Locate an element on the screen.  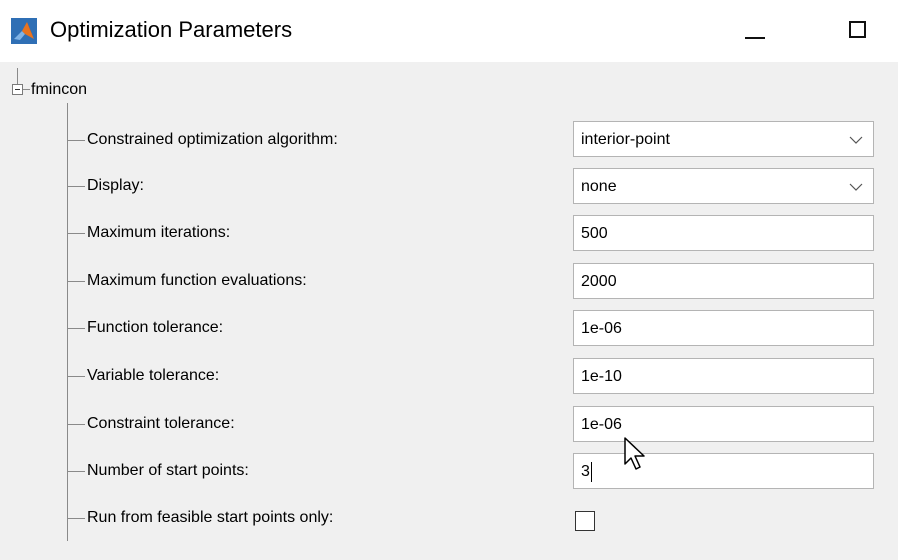
max-iterations-input: 500 is located at coordinates (723, 233).